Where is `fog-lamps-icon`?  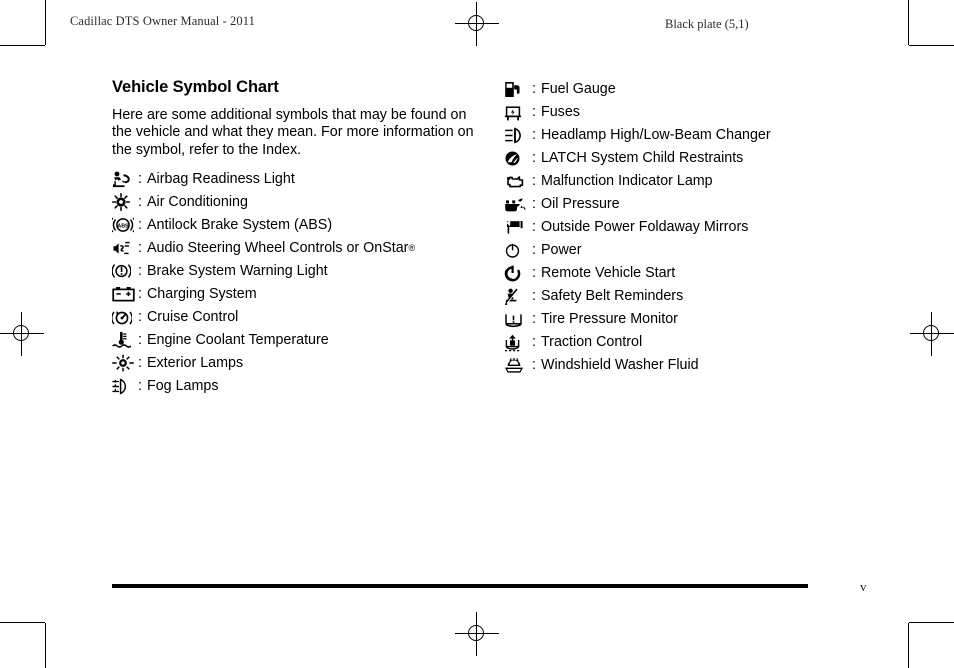
fog-lamps-icon is located at coordinates (124, 386).